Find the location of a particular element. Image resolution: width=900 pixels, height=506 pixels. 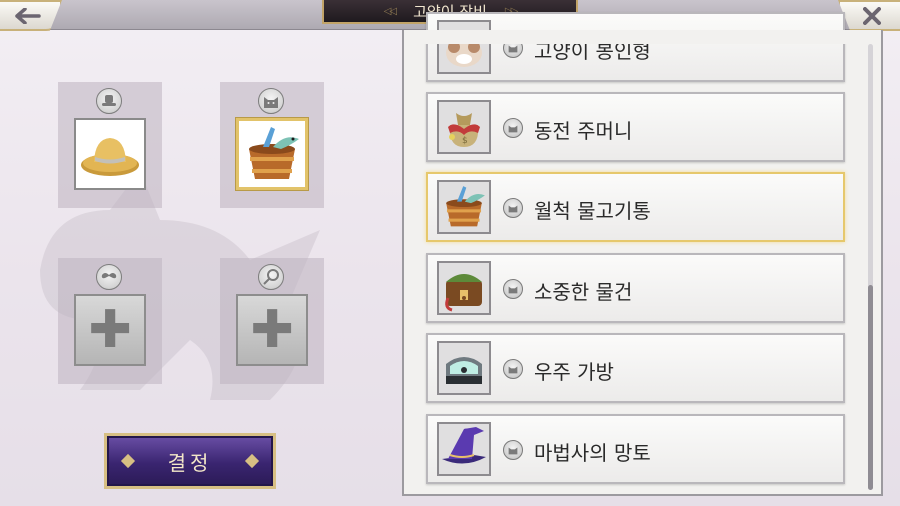

close-x-icon is located at coordinates (872, 15).